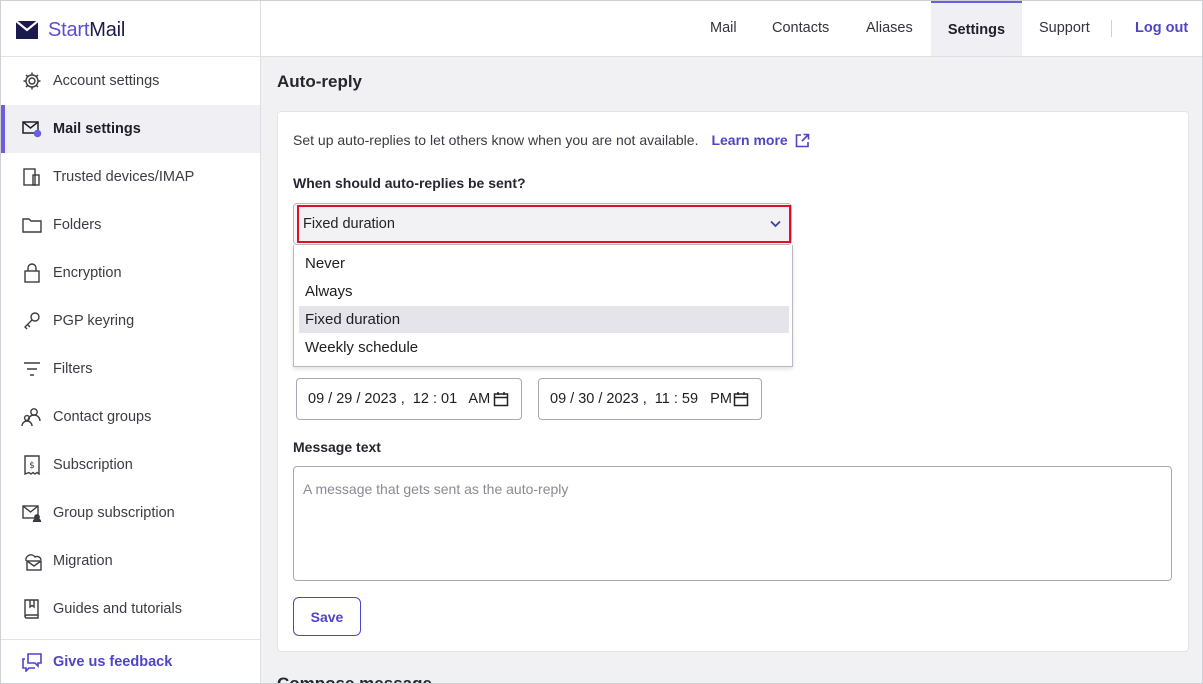  I want to click on sidebar-item-pgp-keyring: PGP keyring, so click(130, 321).